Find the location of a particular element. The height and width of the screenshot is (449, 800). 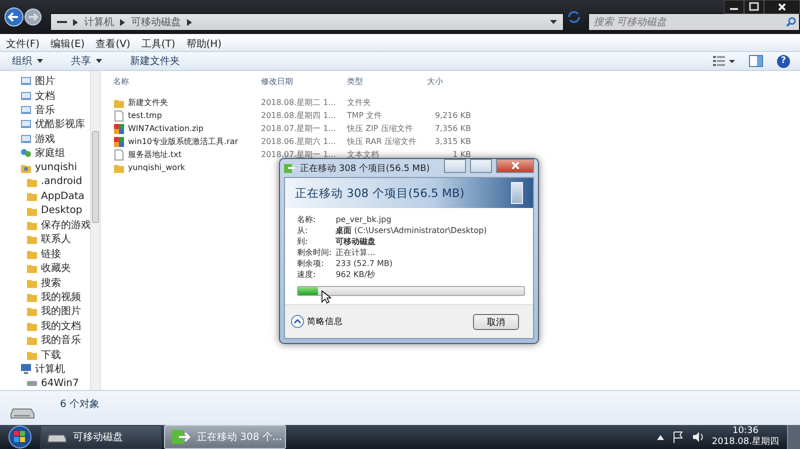

homegroup-icon is located at coordinates (26, 153).